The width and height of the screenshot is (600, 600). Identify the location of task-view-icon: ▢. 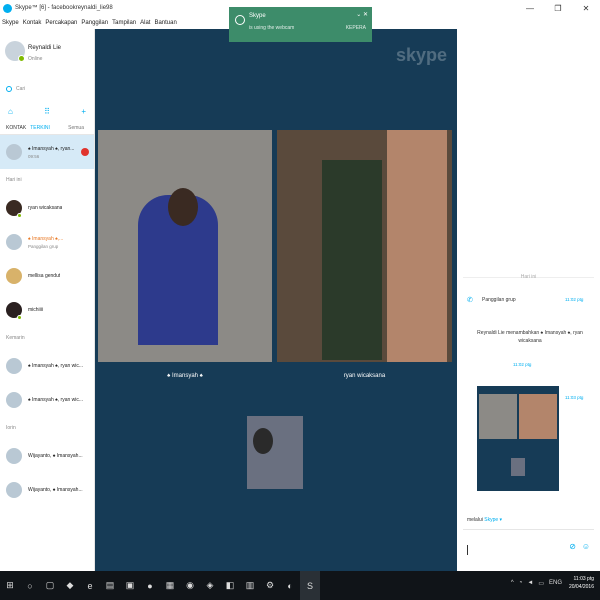
(50, 585).